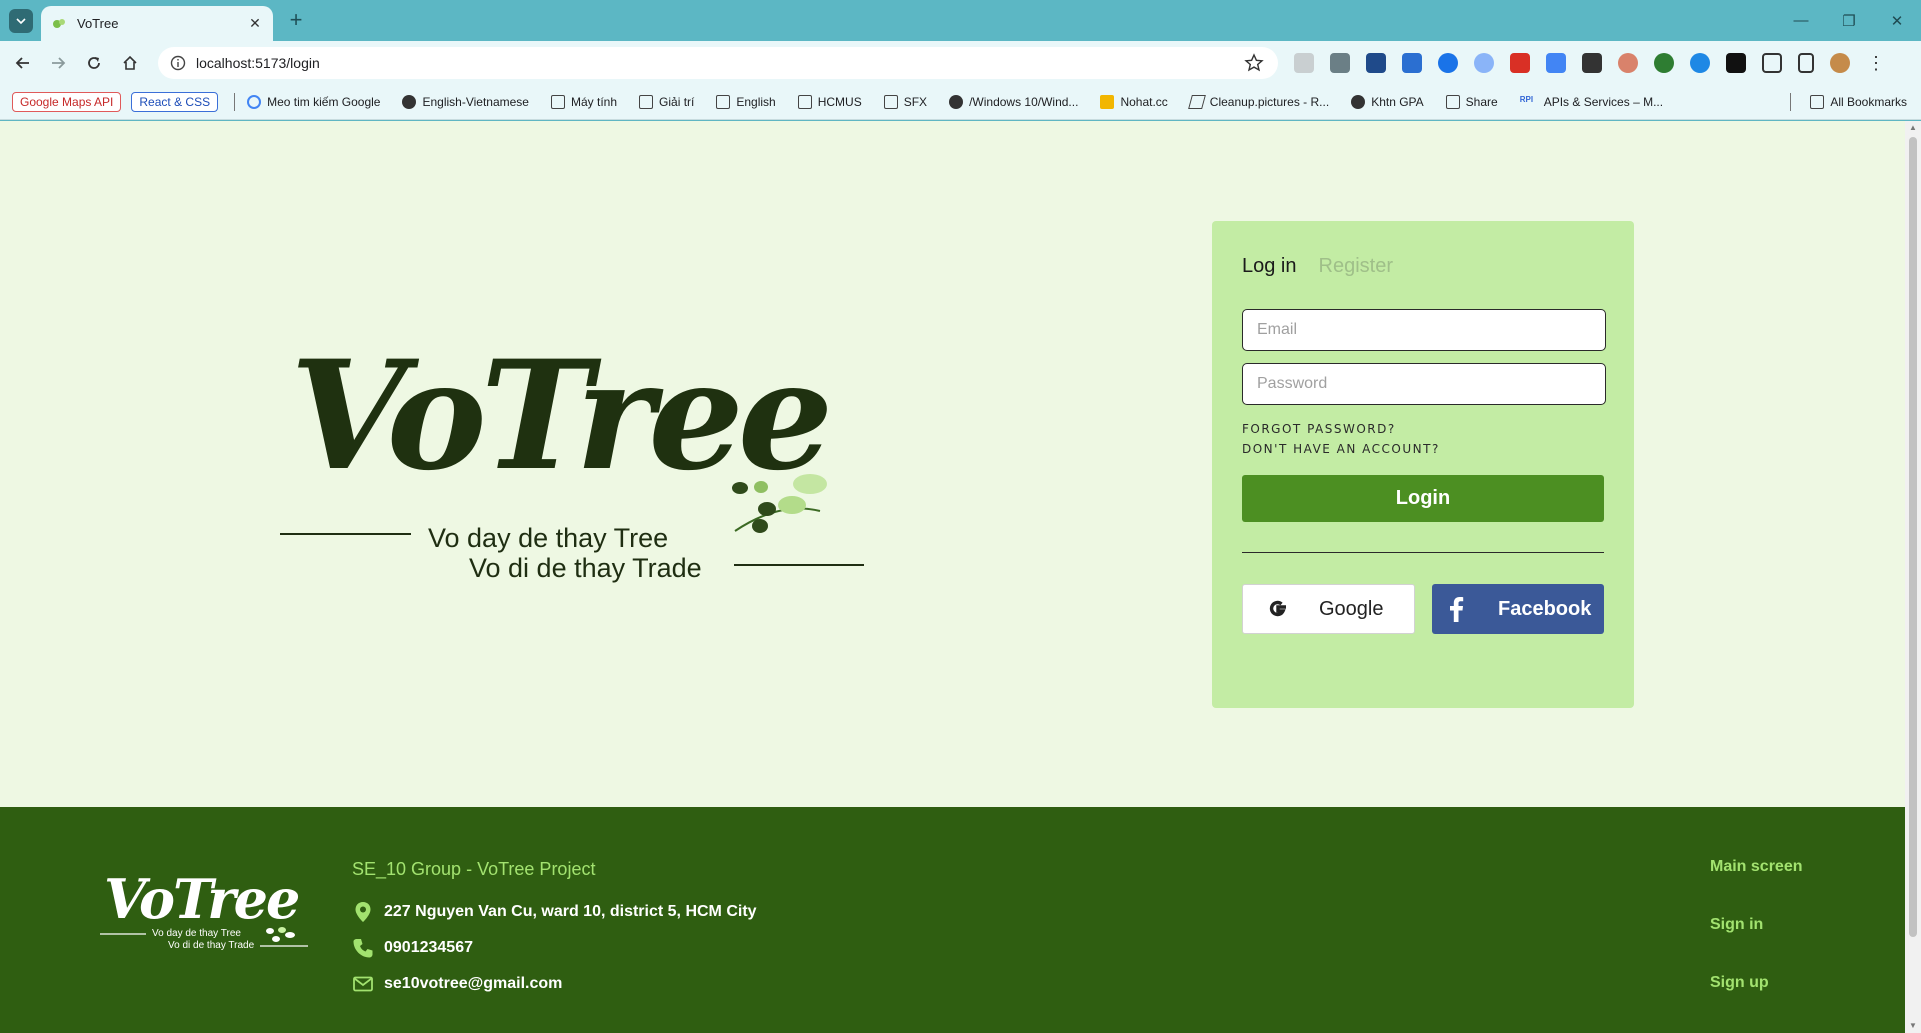 The image size is (1921, 1033). Describe the element at coordinates (548, 538) in the screenshot. I see `hero-tagline-1: Vo day de thay Tree` at that location.